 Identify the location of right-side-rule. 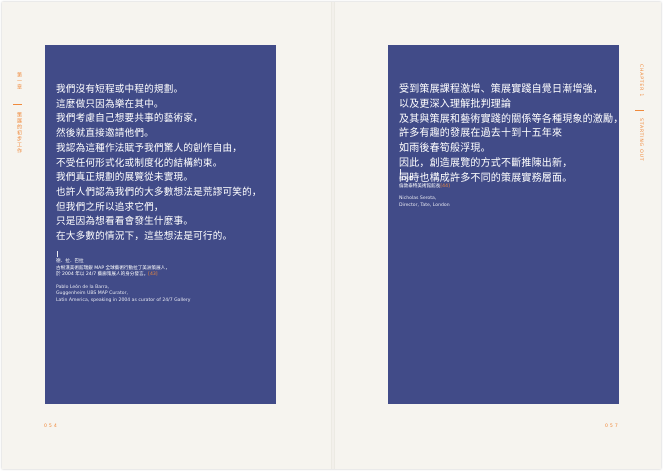
(639, 110).